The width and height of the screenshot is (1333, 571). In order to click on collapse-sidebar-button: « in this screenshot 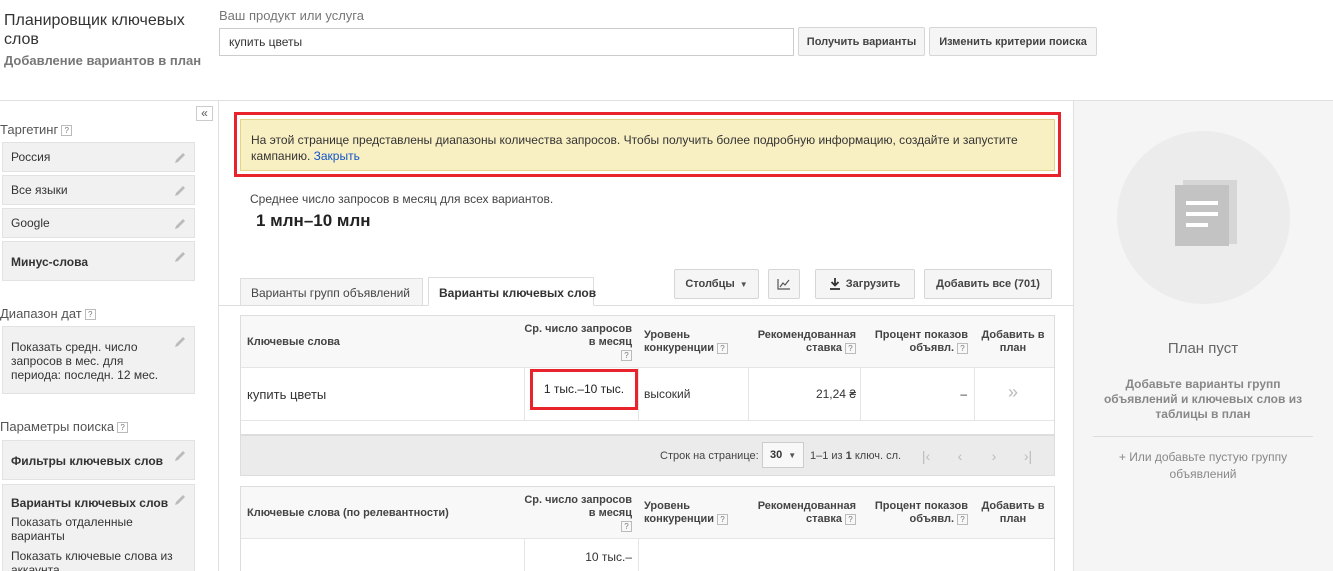, I will do `click(204, 113)`.